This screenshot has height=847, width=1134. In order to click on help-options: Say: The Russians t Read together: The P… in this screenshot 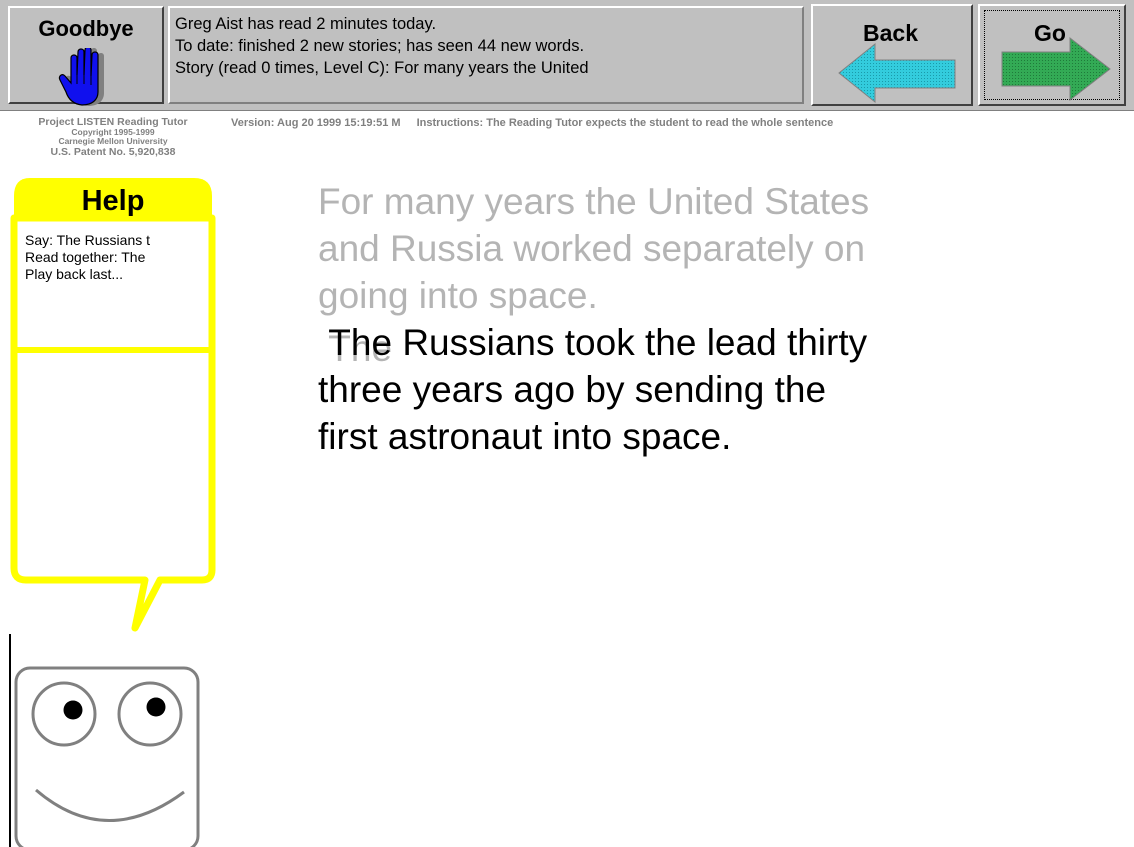, I will do `click(115, 257)`.